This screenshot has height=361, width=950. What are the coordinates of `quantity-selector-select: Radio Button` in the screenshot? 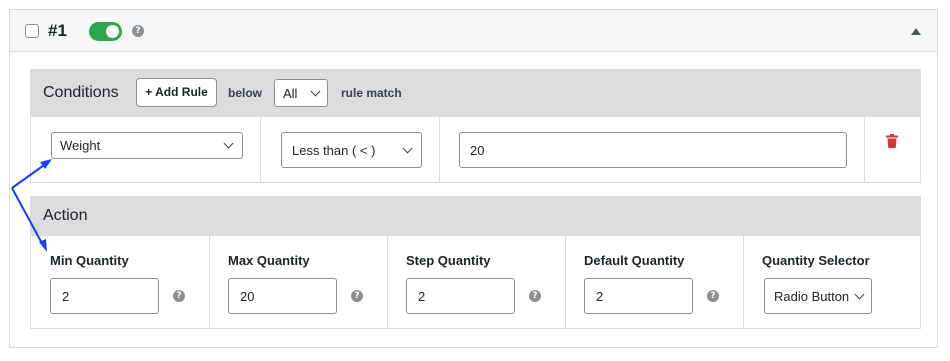 It's located at (818, 296).